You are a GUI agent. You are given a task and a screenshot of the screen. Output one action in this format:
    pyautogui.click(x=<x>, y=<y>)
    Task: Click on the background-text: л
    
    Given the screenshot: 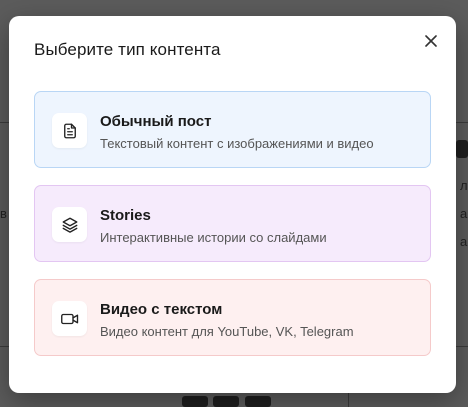 What is the action you would take?
    pyautogui.click(x=464, y=185)
    